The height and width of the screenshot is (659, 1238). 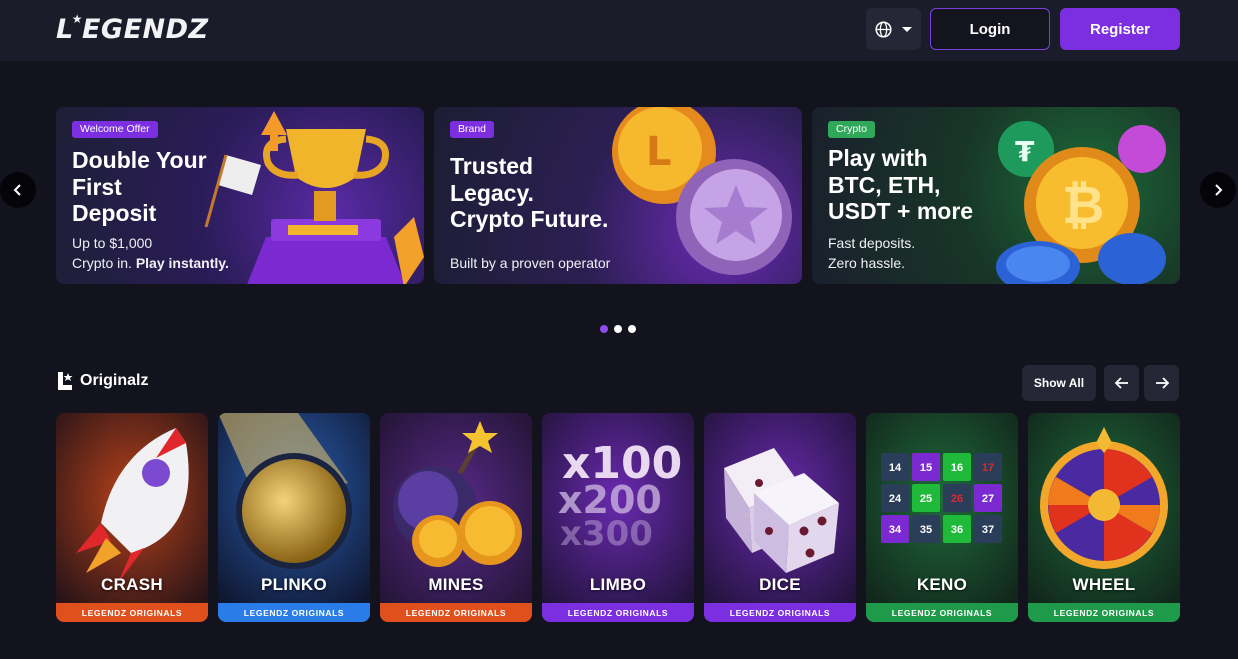 I want to click on keno-number: 15, so click(x=926, y=468).